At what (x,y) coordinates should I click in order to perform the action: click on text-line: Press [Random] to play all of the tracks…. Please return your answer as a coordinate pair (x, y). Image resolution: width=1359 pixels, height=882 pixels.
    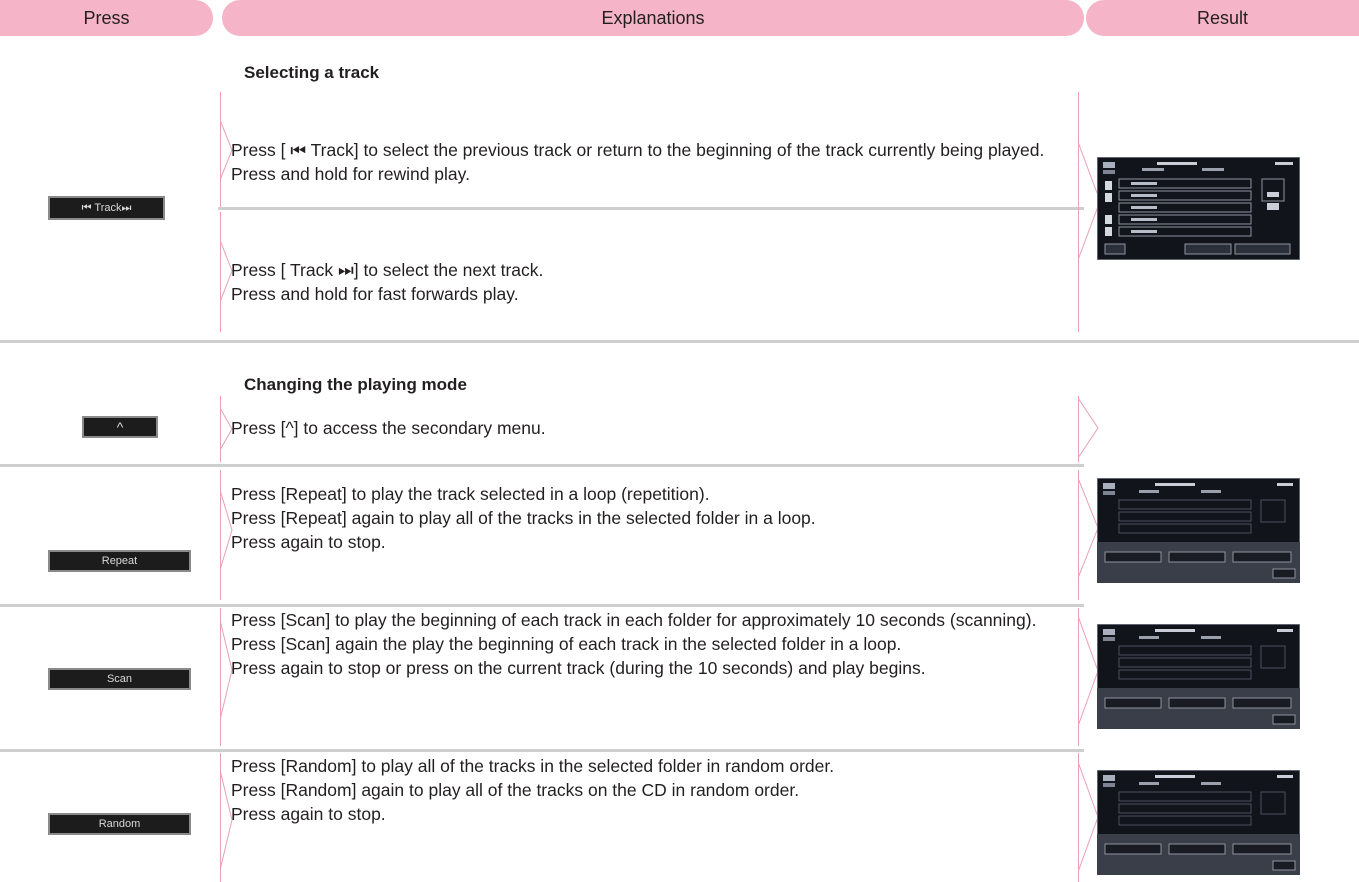
    Looking at the image, I should click on (533, 766).